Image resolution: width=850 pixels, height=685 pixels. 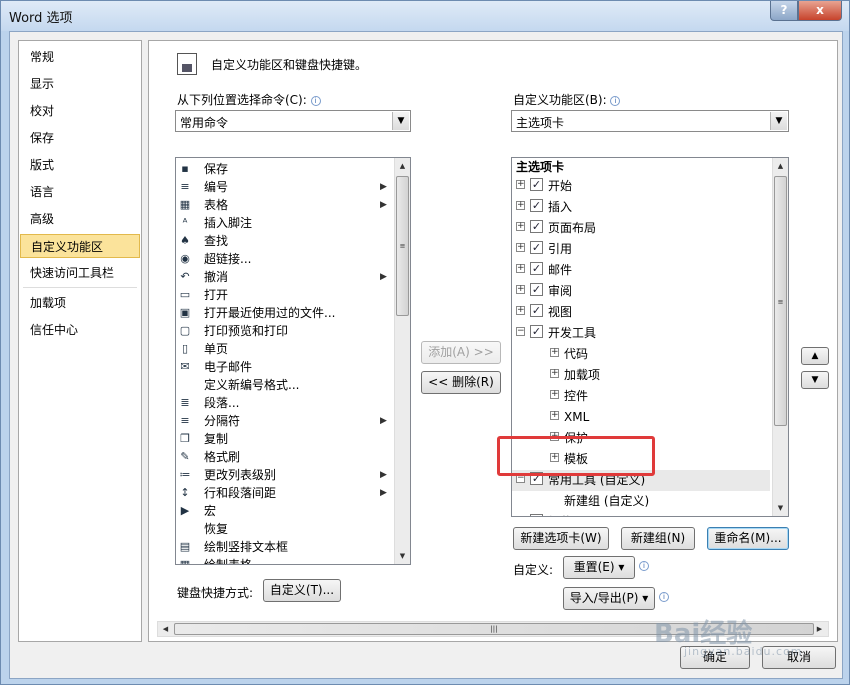 What do you see at coordinates (650, 121) in the screenshot?
I see `ribbon-tabs-dropdown: 主选项卡 ▼` at bounding box center [650, 121].